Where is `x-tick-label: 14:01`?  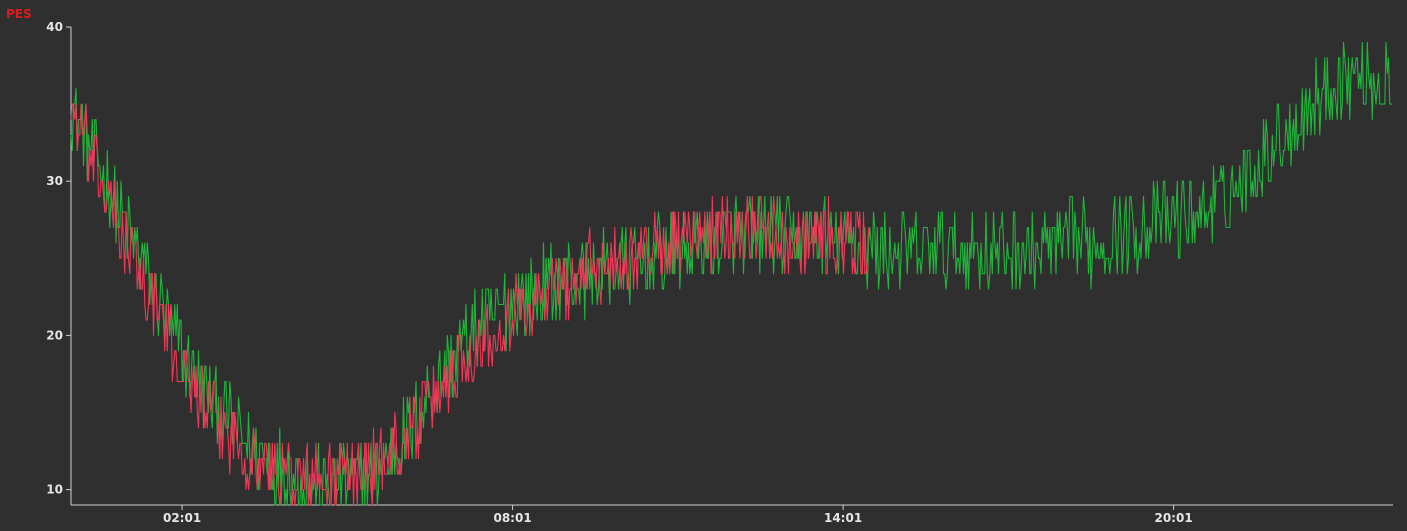
x-tick-label: 14:01 is located at coordinates (843, 518).